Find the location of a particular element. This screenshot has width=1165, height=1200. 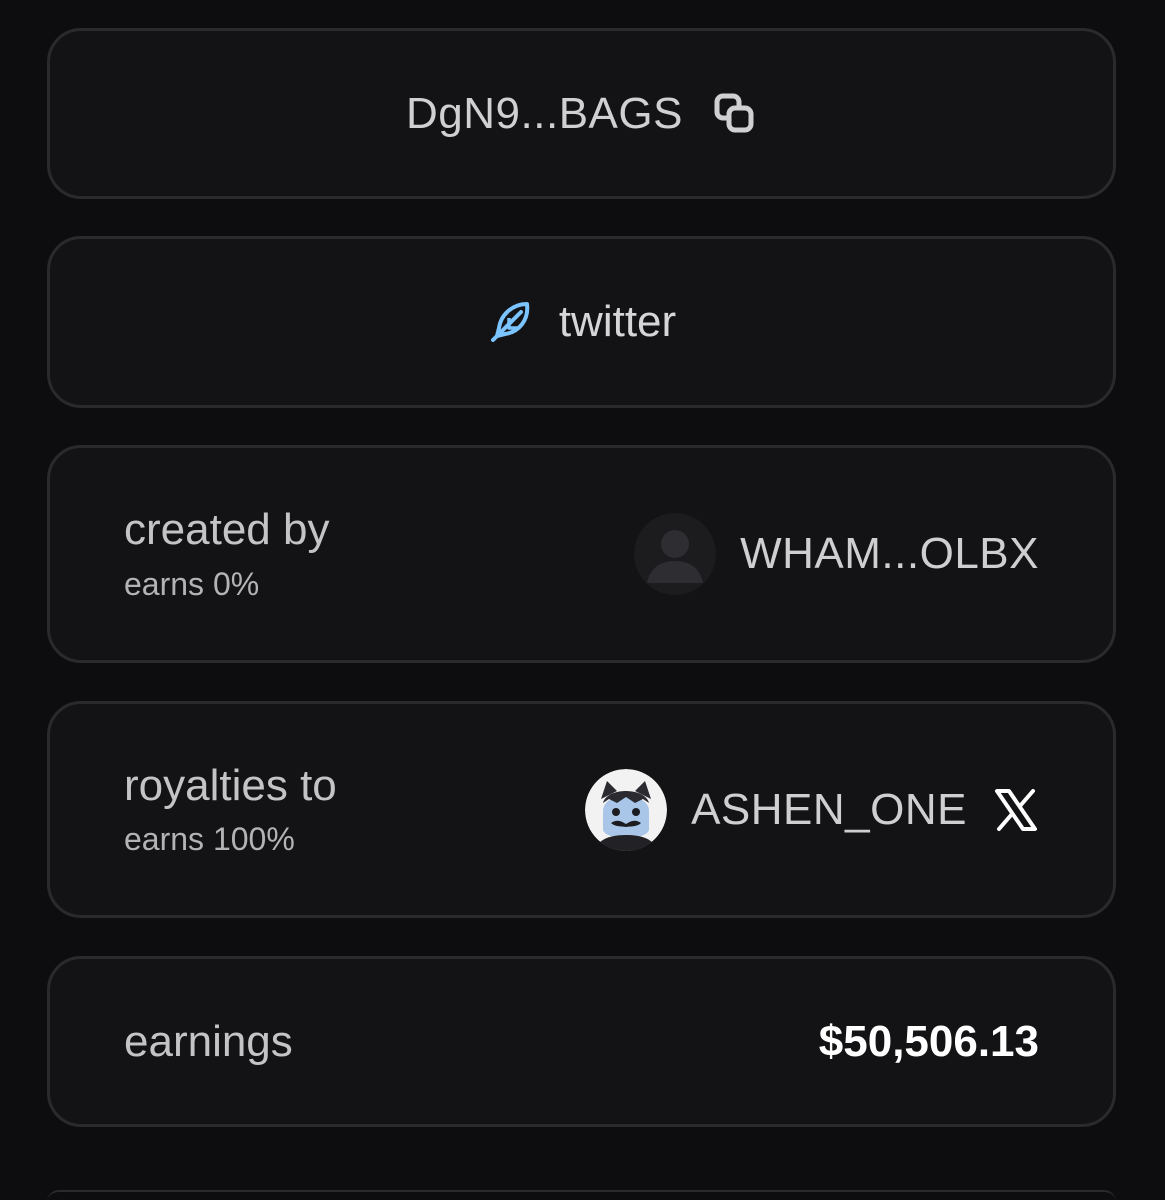

earnings-label: earnings is located at coordinates (208, 1041).